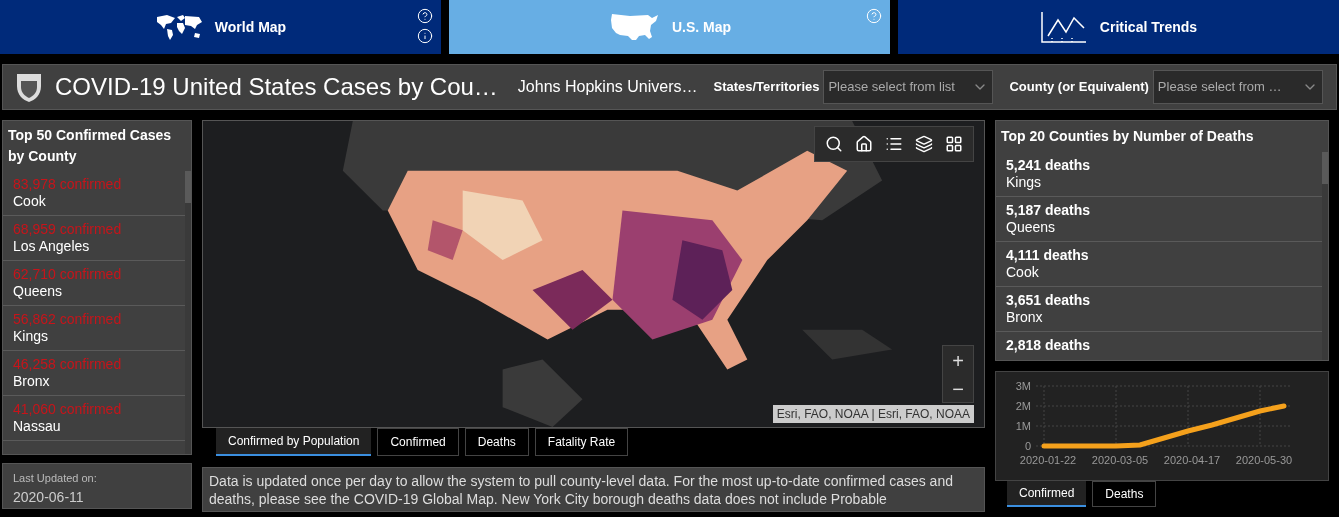  I want to click on confirmed-count: 83,978 confirmed, so click(68, 184).